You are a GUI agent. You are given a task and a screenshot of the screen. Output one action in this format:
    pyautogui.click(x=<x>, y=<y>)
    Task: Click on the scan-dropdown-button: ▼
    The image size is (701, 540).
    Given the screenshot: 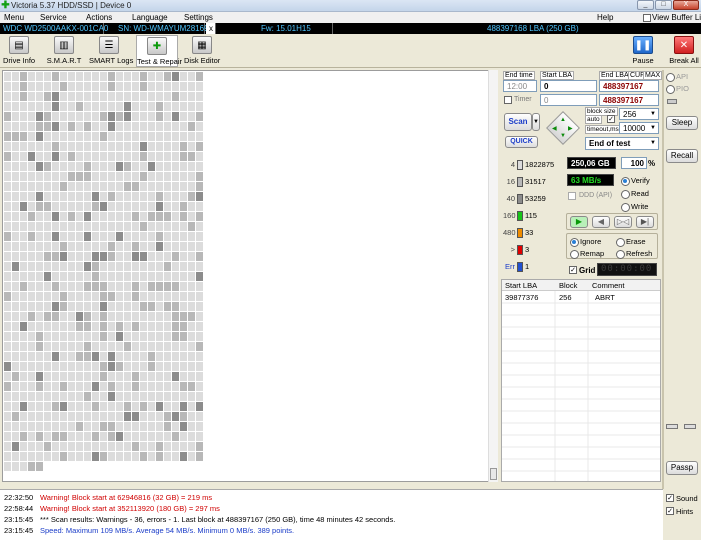 What is the action you would take?
    pyautogui.click(x=536, y=122)
    